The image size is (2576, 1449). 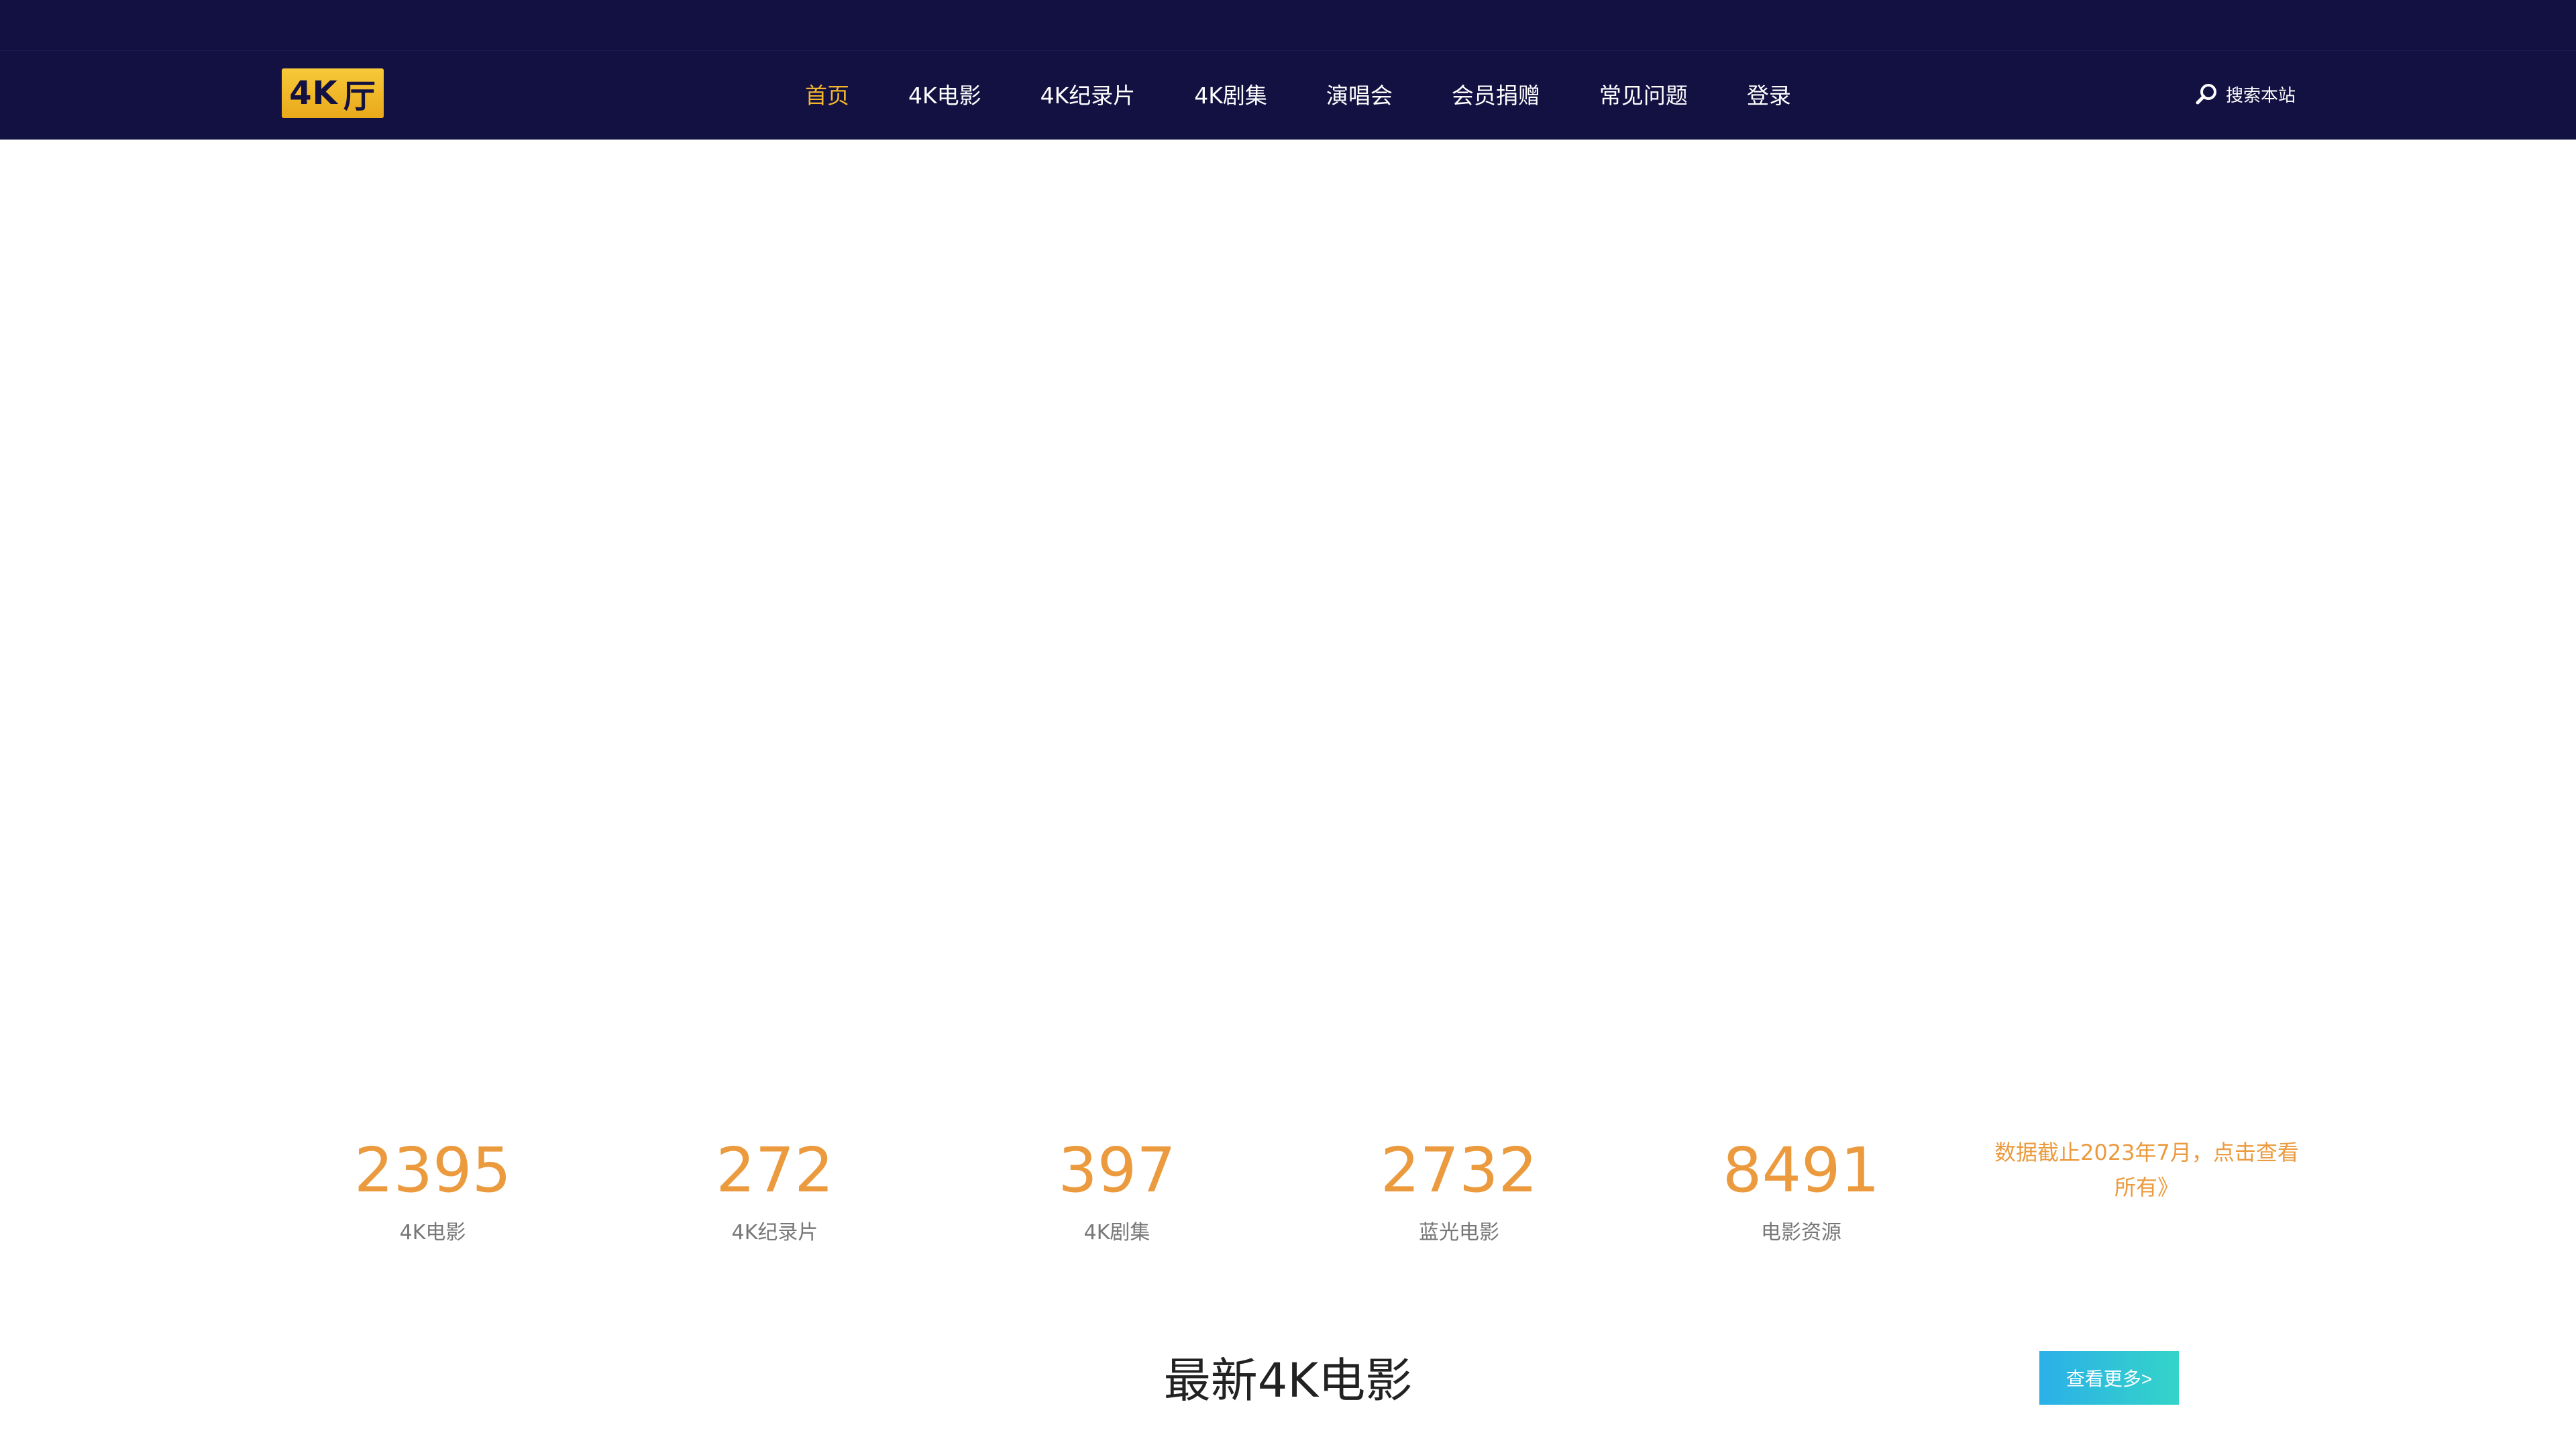 I want to click on stat-4k-documentaries: 272 4K纪录片, so click(x=775, y=1190).